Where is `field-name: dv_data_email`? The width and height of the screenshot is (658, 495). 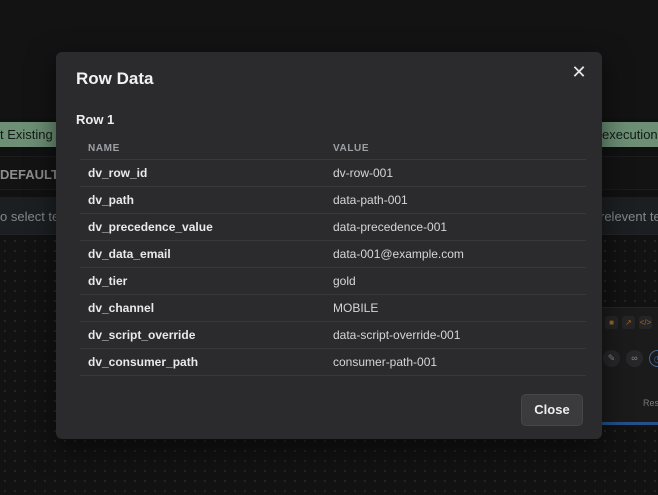
field-name: dv_data_email is located at coordinates (201, 254).